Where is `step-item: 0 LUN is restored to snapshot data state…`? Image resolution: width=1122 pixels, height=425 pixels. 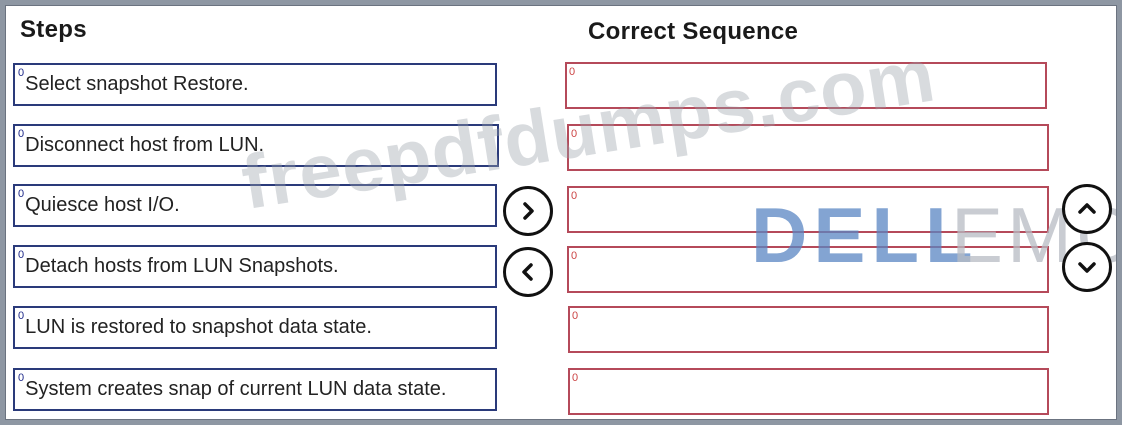
step-item: 0 LUN is restored to snapshot data state… is located at coordinates (255, 327).